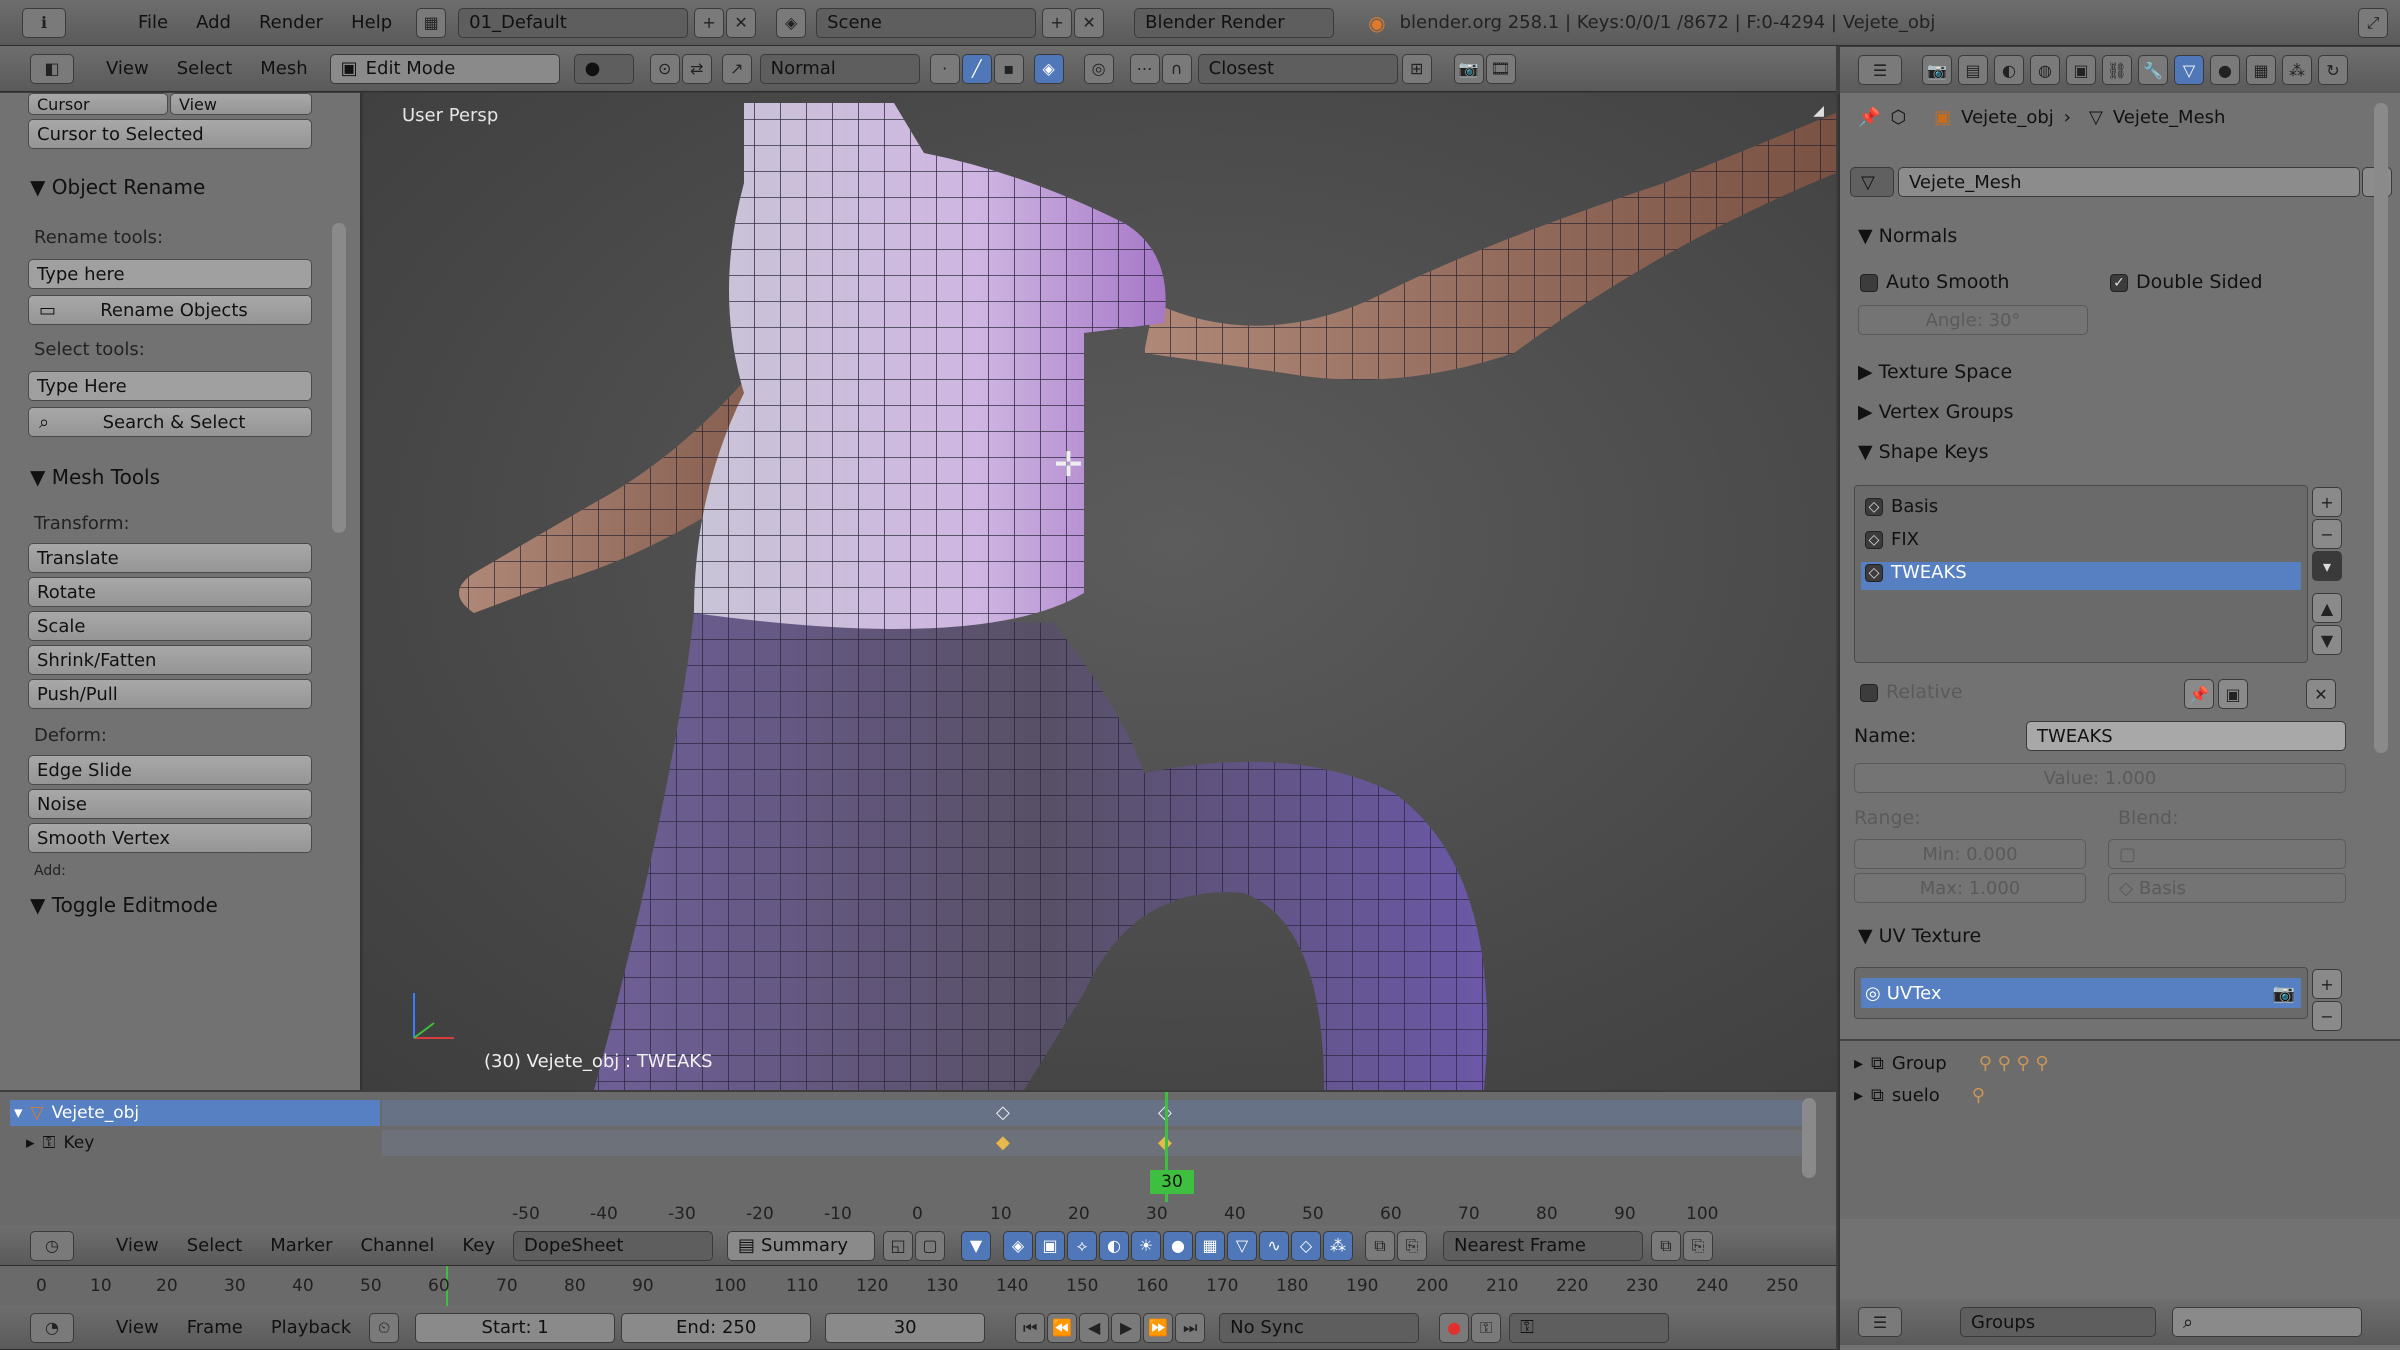 This screenshot has width=2400, height=1350. Describe the element at coordinates (1543, 1245) in the screenshot. I see `auto-snap-select: Nearest Frame` at that location.